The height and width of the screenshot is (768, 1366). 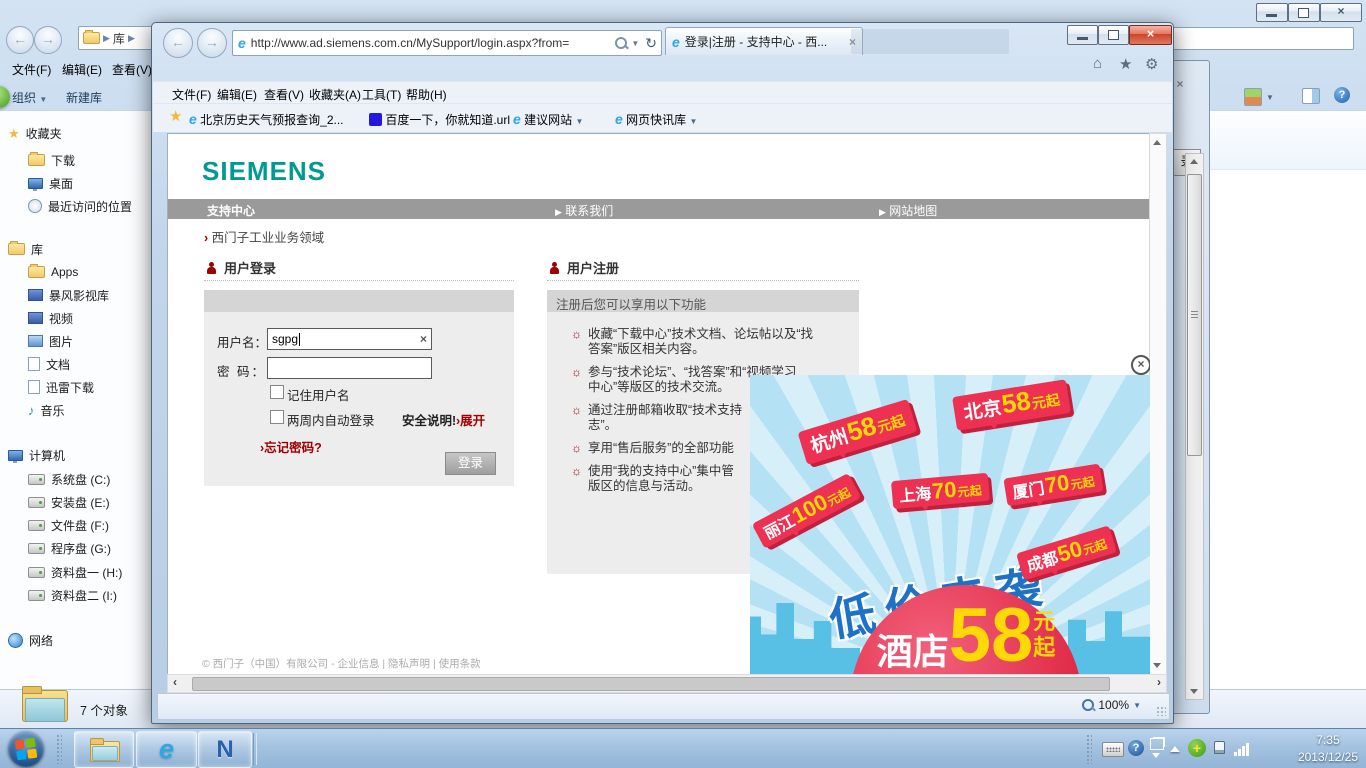 What do you see at coordinates (1125, 64) in the screenshot?
I see `favorites-star-icon: ★` at bounding box center [1125, 64].